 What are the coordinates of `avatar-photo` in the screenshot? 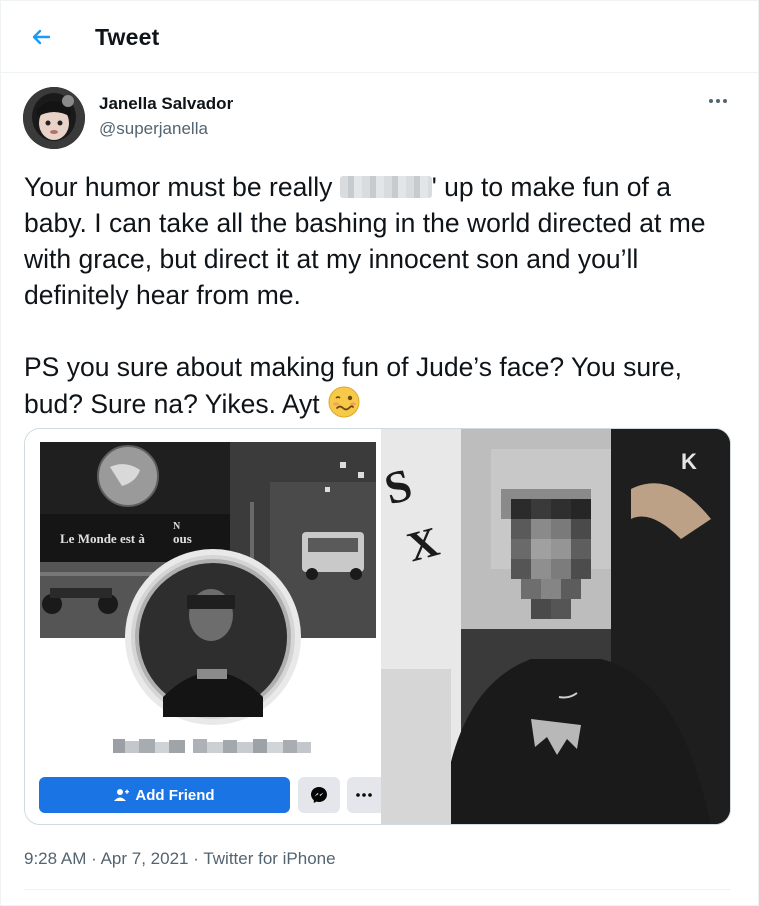 It's located at (54, 118).